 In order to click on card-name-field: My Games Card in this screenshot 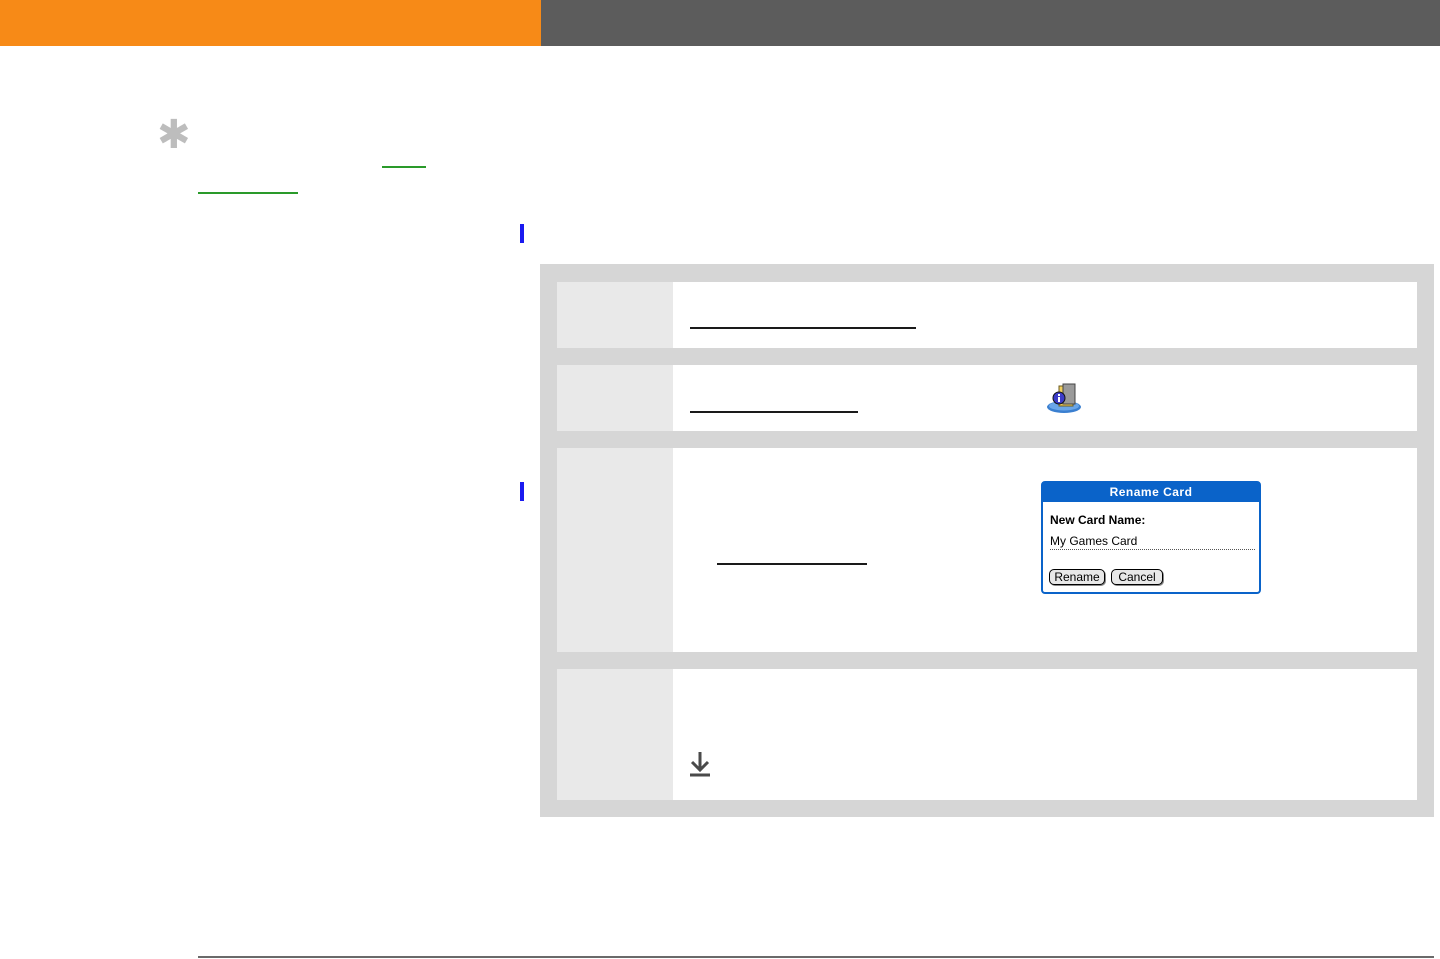, I will do `click(1152, 541)`.